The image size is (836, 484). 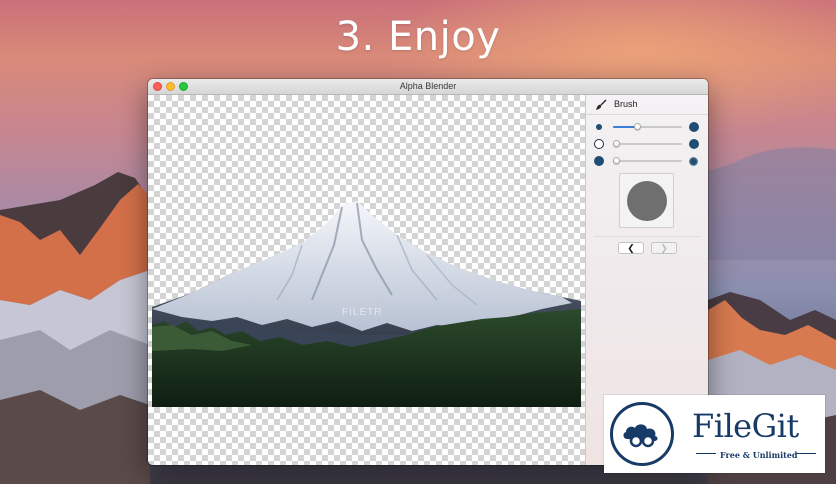 What do you see at coordinates (418, 37) in the screenshot?
I see `headline: 3. Enjoy` at bounding box center [418, 37].